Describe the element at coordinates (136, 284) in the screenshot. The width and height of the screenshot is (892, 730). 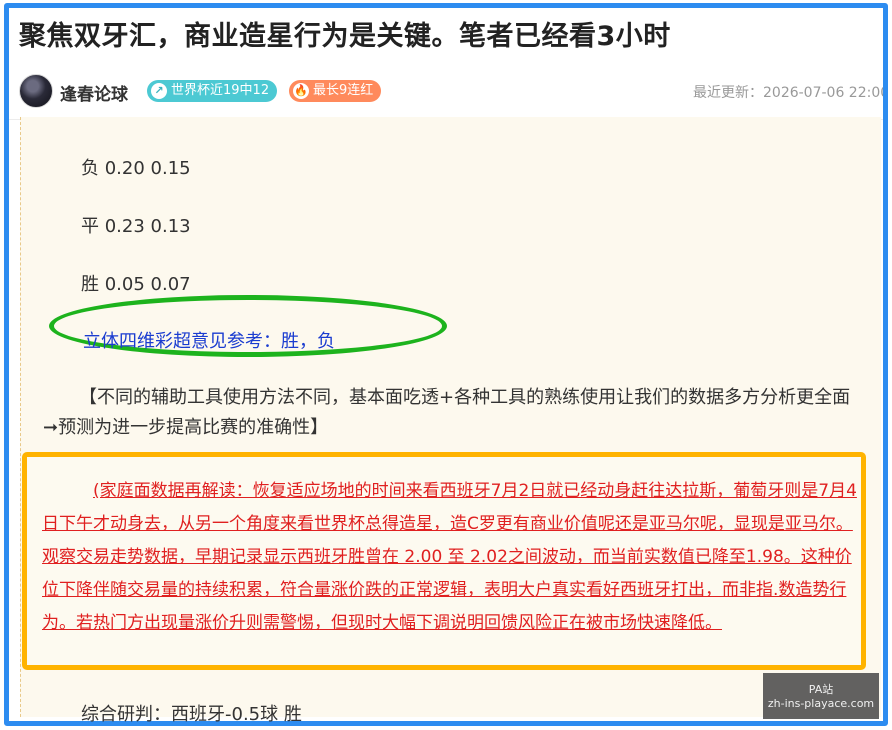
I see `odds-line-win: 胜 0.05 0.07` at that location.